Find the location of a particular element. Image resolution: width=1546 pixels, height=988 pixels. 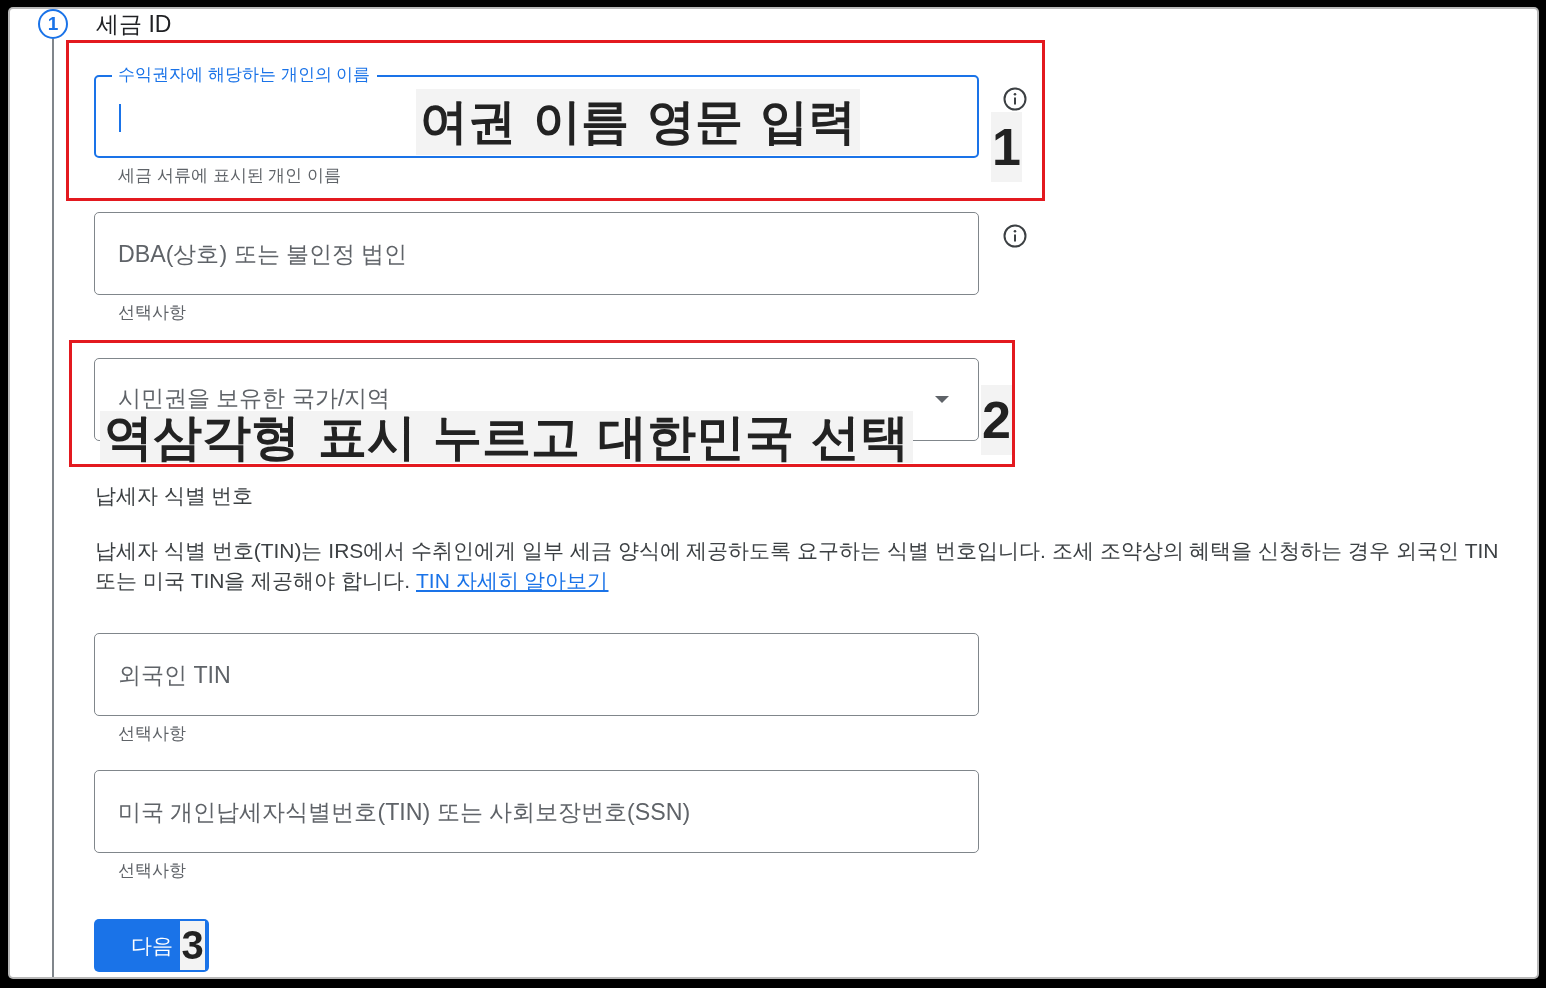

field-label: 외국인 TIN is located at coordinates (174, 674).